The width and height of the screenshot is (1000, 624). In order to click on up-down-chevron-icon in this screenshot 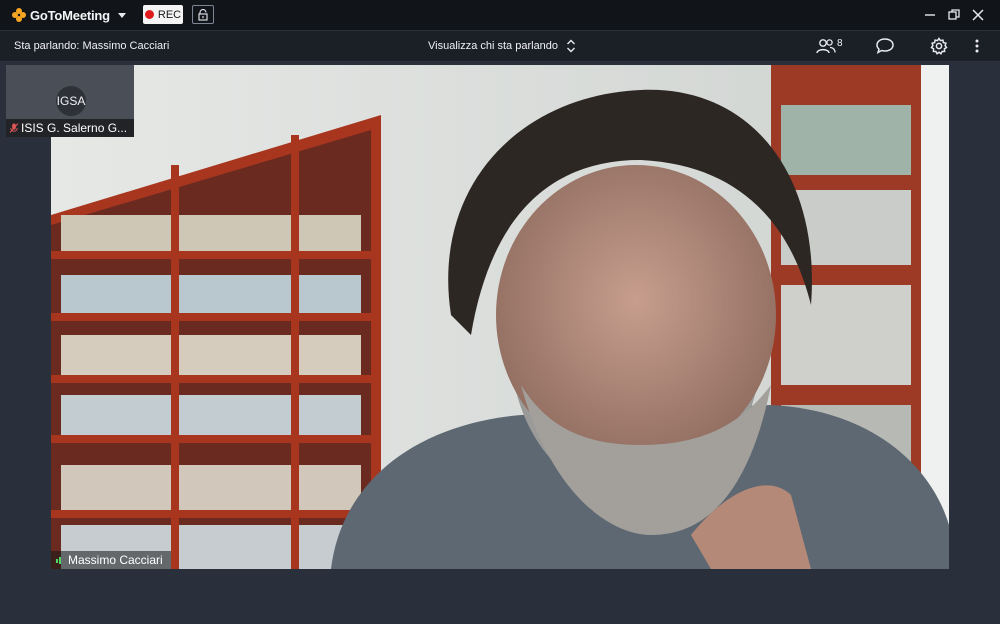, I will do `click(571, 46)`.